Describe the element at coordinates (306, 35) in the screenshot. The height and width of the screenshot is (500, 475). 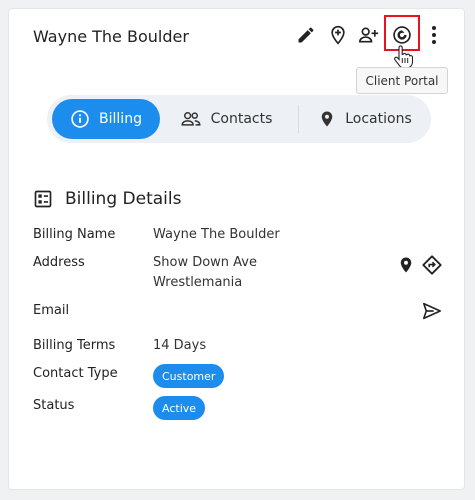
I see `pencil-icon` at that location.